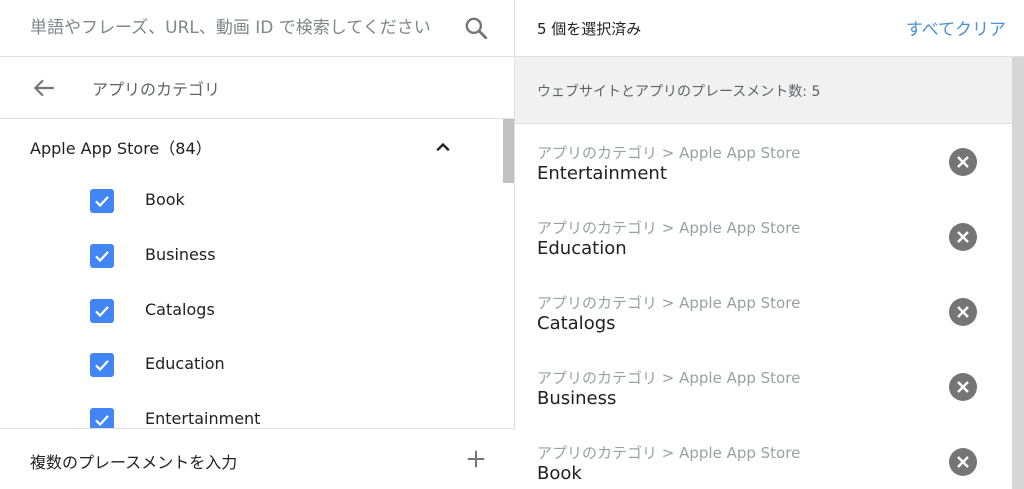  Describe the element at coordinates (769, 28) in the screenshot. I see `selection-header: 5 個を選択済み すべてクリア` at that location.